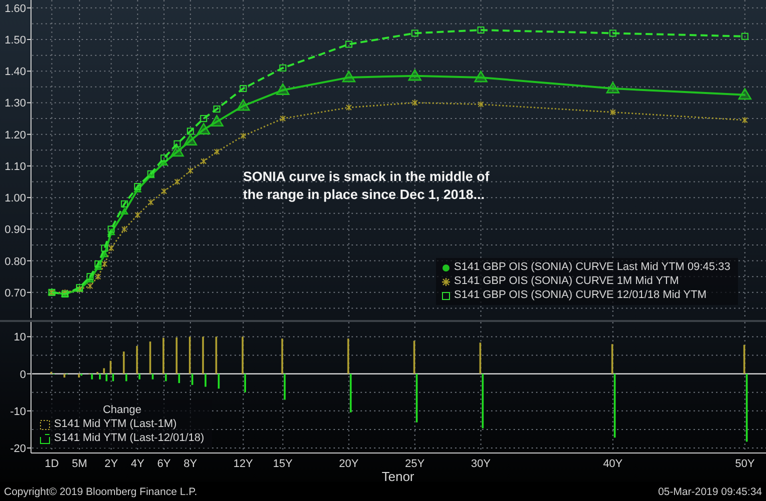 The image size is (766, 501). Describe the element at coordinates (15, 135) in the screenshot. I see `y-tick-label: 1.20` at that location.